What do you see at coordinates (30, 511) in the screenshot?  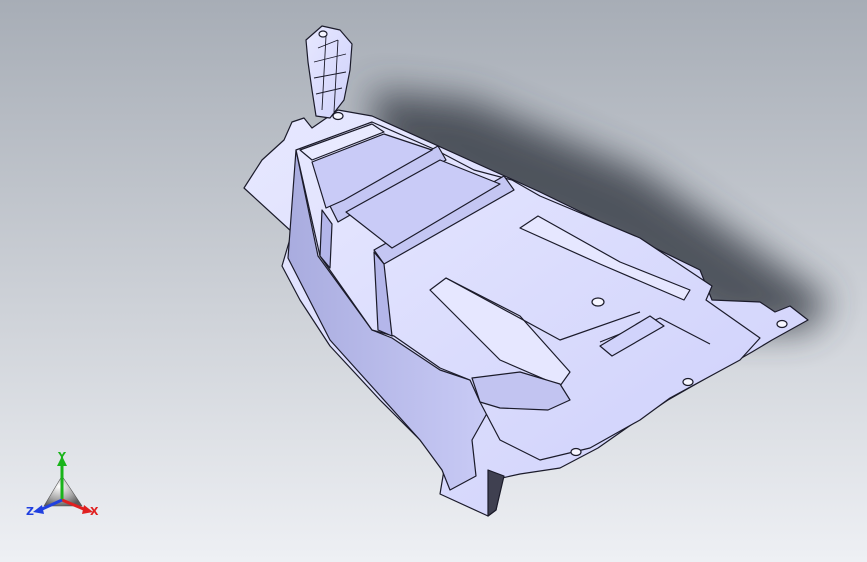 I see `triad-z-label: Z` at bounding box center [30, 511].